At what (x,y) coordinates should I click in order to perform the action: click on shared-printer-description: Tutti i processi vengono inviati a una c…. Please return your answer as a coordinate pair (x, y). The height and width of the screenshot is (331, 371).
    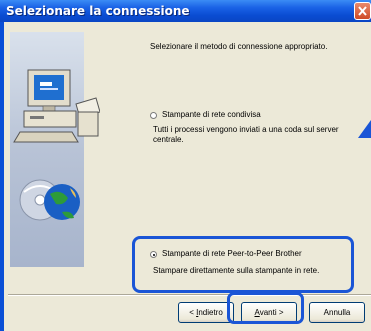
    Looking at the image, I should click on (246, 134).